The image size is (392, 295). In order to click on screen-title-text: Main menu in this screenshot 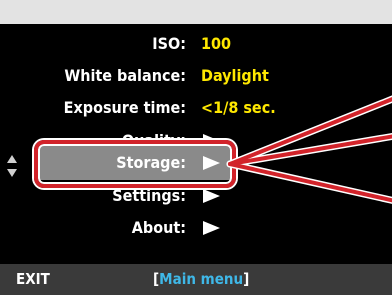, I will do `click(201, 279)`.